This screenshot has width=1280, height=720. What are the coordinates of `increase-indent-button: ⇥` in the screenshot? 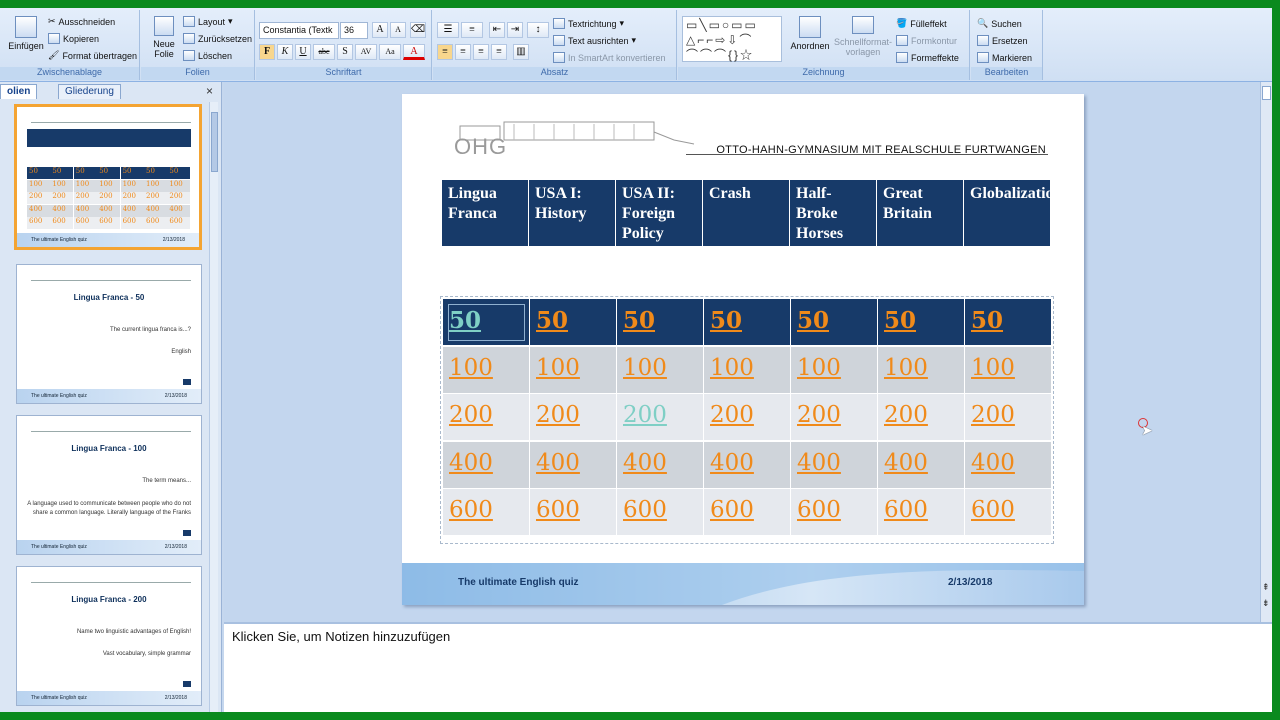 It's located at (515, 30).